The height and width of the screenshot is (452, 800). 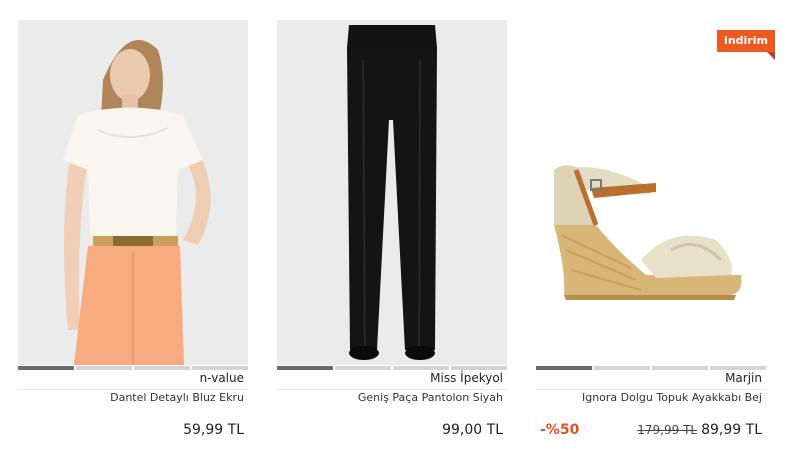 What do you see at coordinates (430, 397) in the screenshot?
I see `product-name: Geniş Paça Pantolon Siyah` at bounding box center [430, 397].